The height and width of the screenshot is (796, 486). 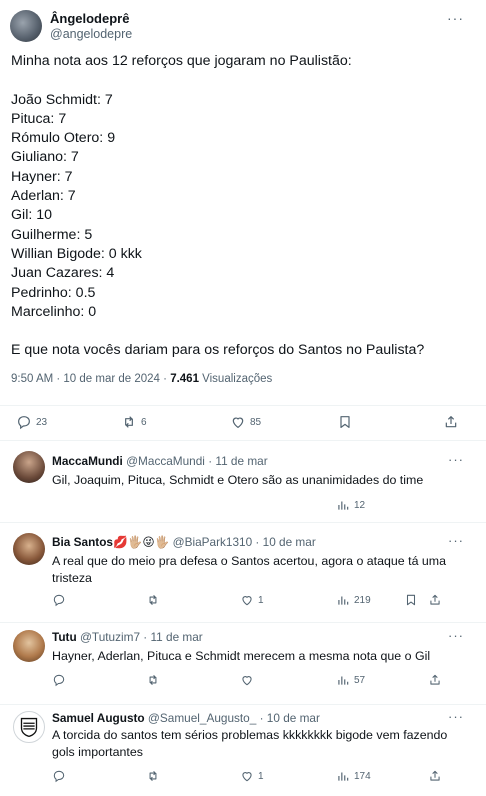 What do you see at coordinates (134, 422) in the screenshot?
I see `retweet-button: 6` at bounding box center [134, 422].